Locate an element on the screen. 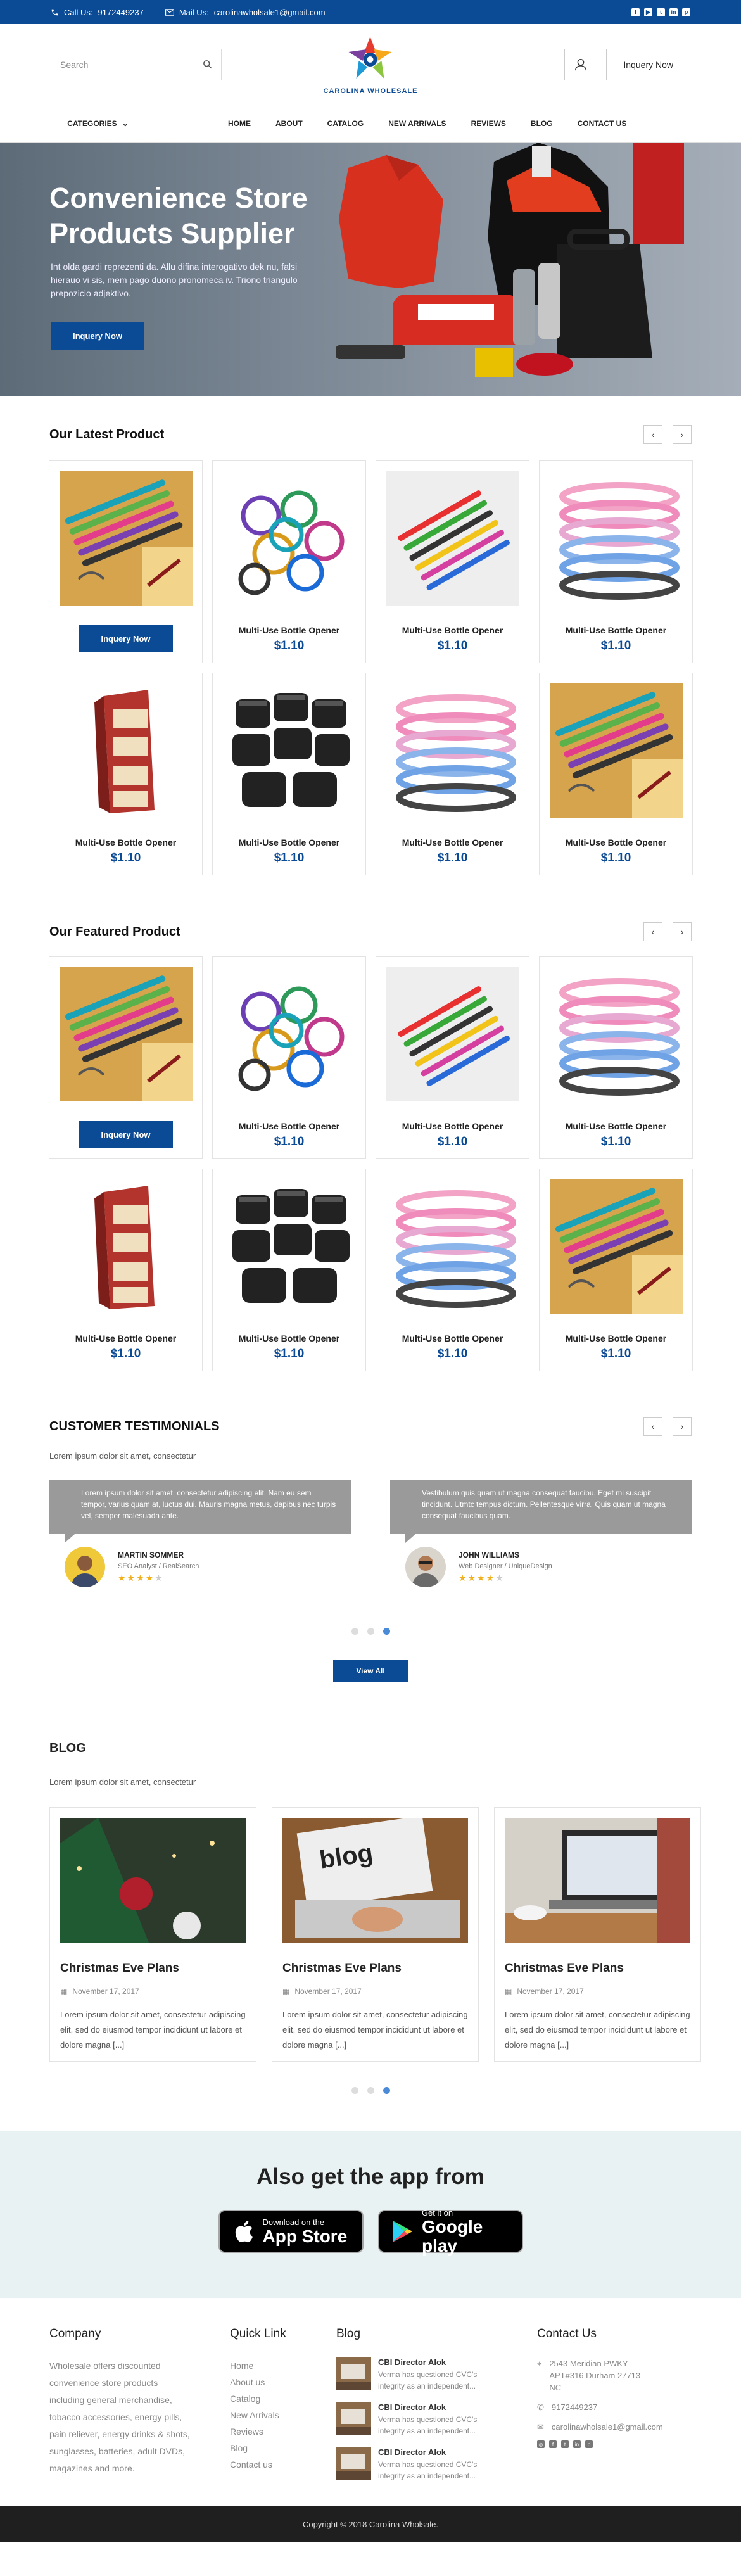  email-address: carolinawholsale1@gmail.com is located at coordinates (270, 12).